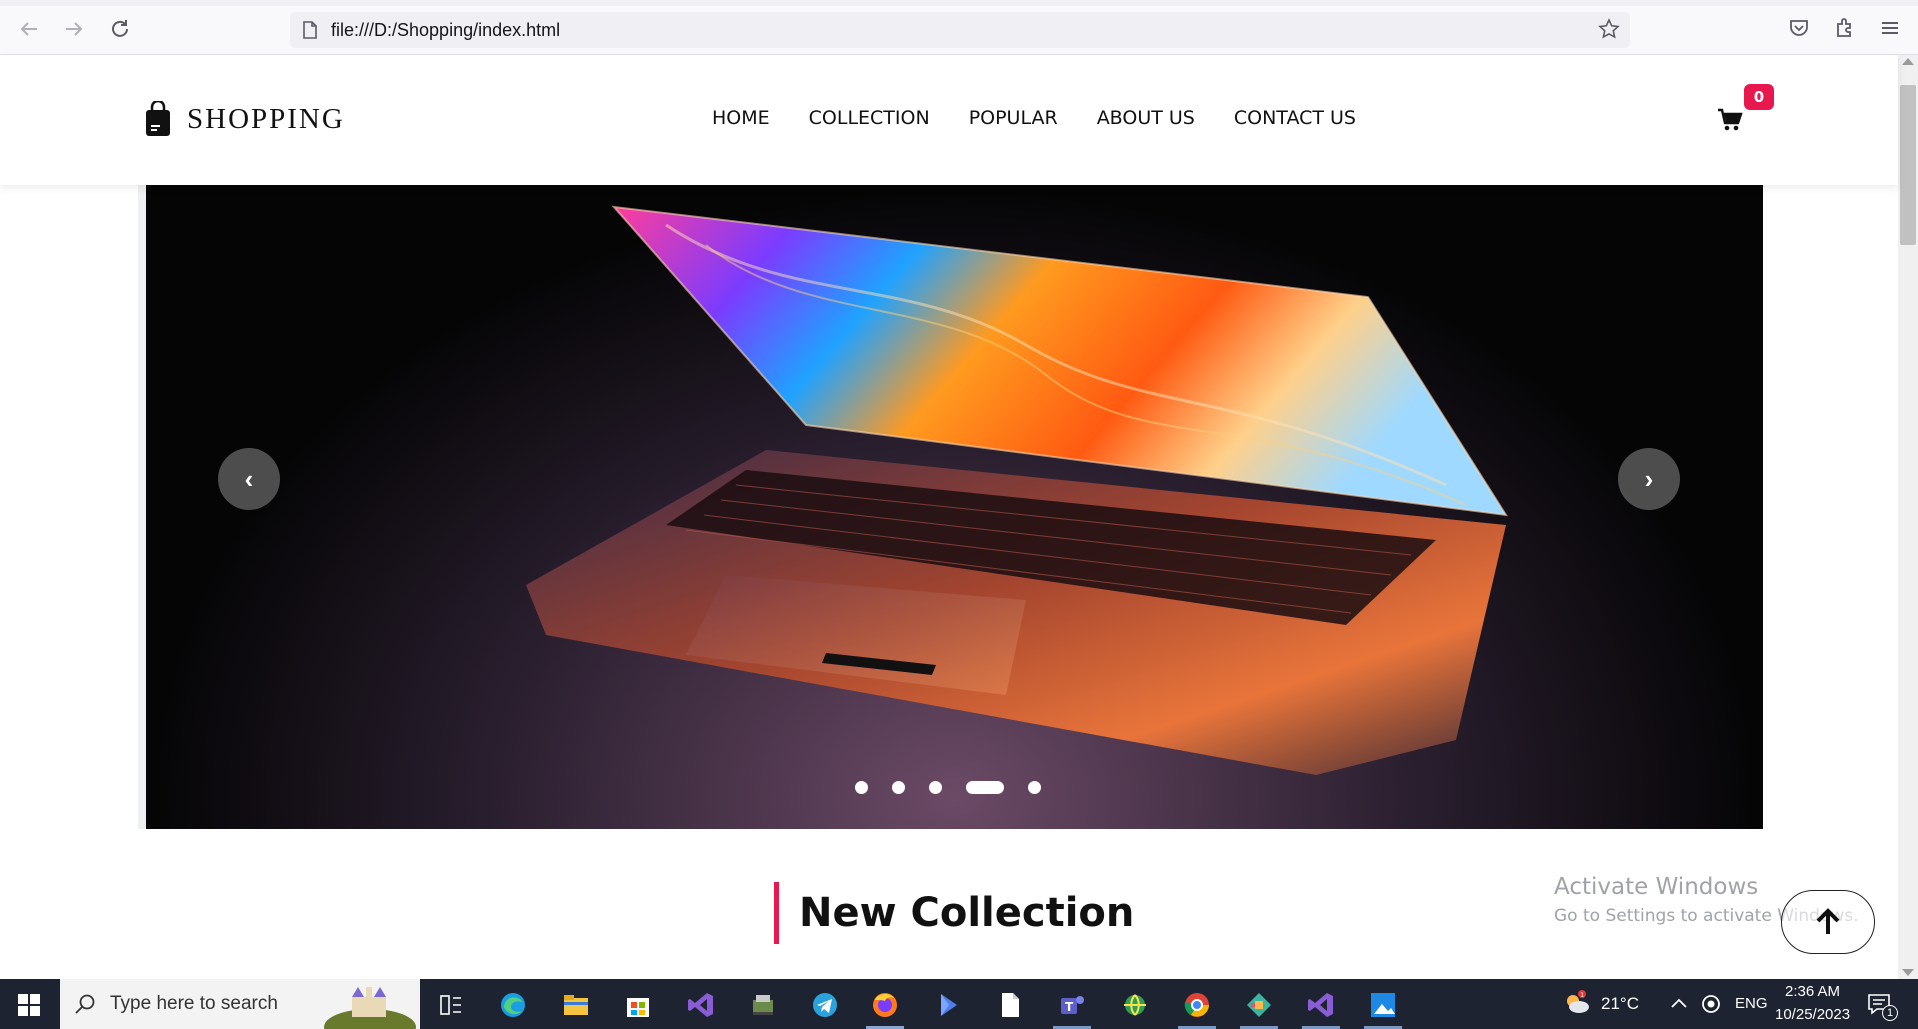 The width and height of the screenshot is (1918, 1029). Describe the element at coordinates (158, 118) in the screenshot. I see `shopping-bag-icon` at that location.